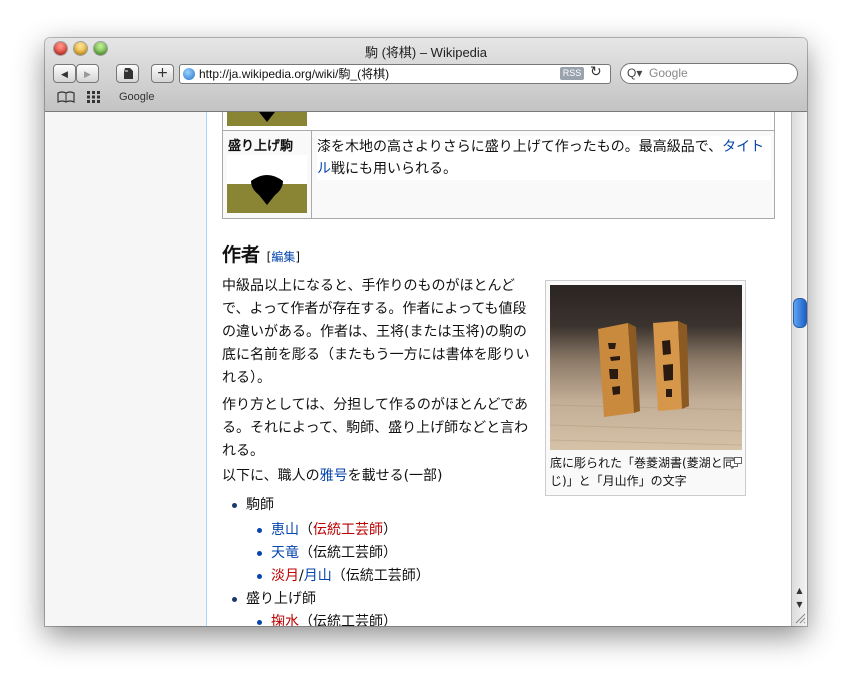  I want to click on reload-icon: ↻, so click(596, 72).